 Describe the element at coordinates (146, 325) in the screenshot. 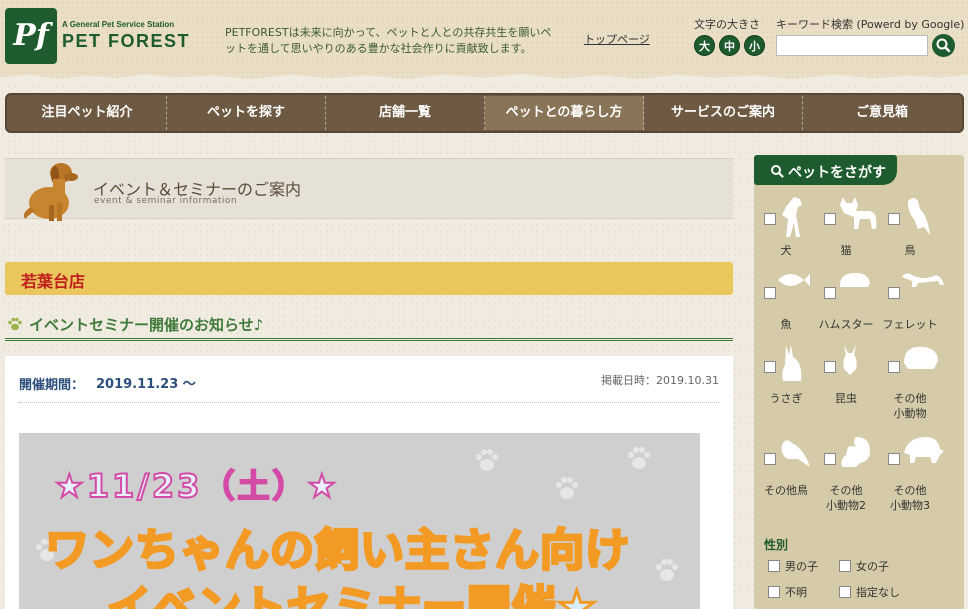

I see `section-title: イベントセミナー開催のお知らせ♪` at that location.